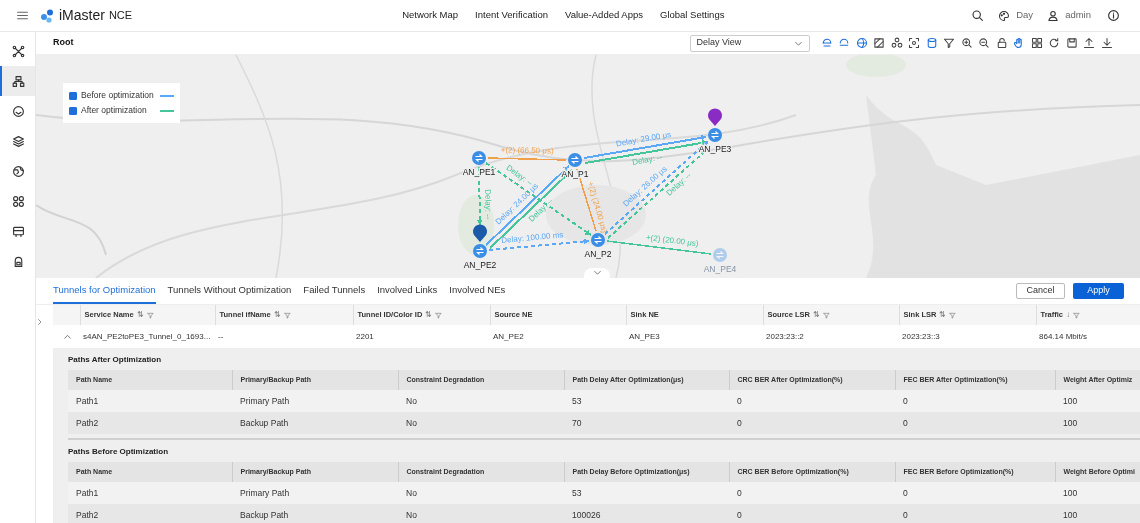  What do you see at coordinates (879, 43) in the screenshot?
I see `hatch-icon` at bounding box center [879, 43].